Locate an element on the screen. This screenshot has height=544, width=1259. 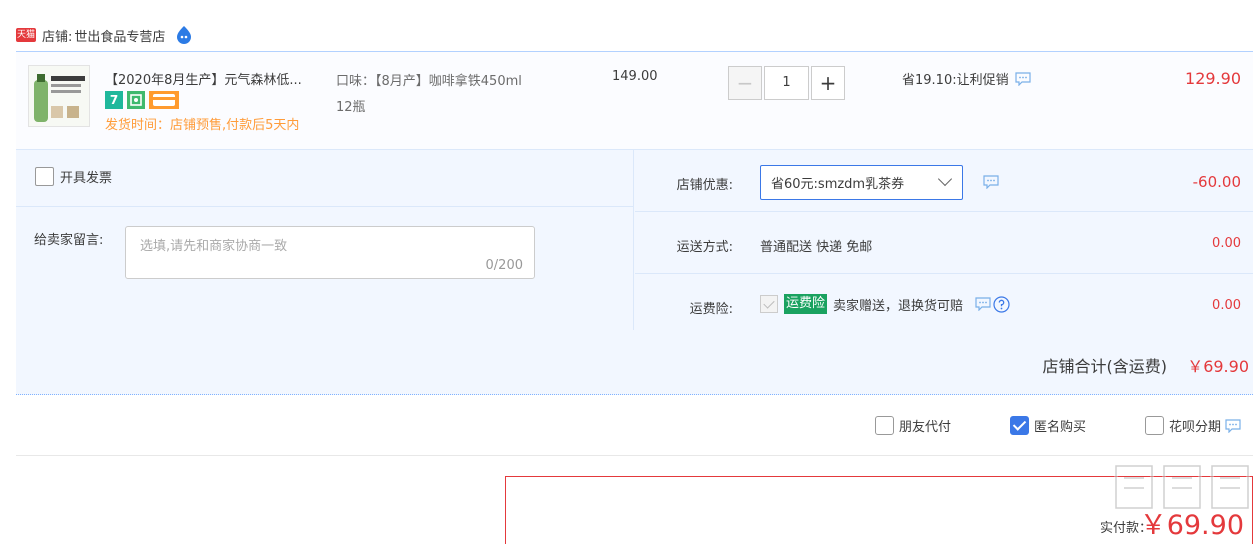
insurance-comment-icon is located at coordinates (983, 304).